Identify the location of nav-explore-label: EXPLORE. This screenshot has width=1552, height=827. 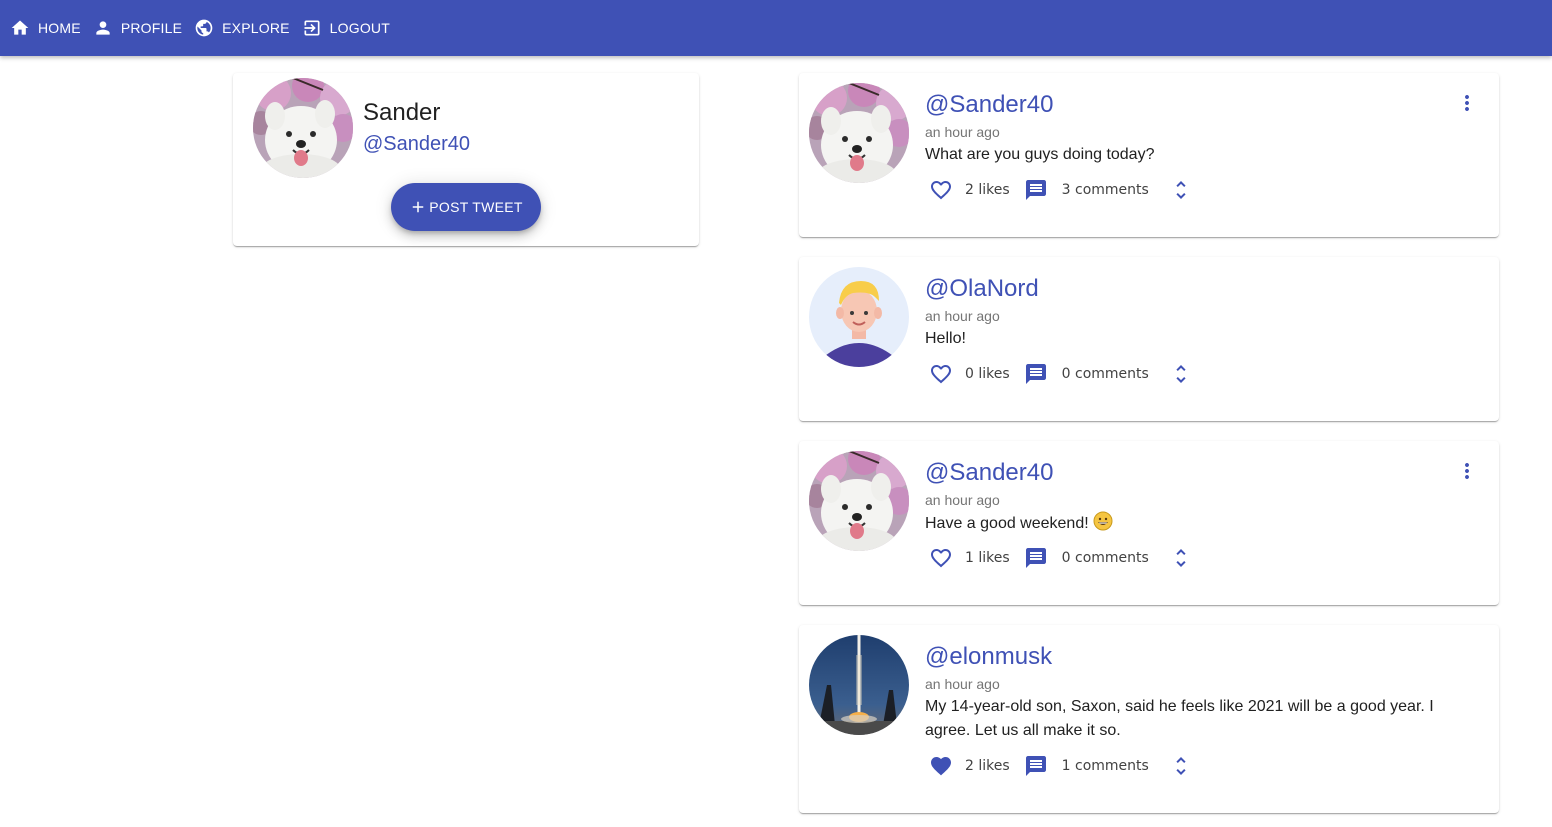
(256, 28).